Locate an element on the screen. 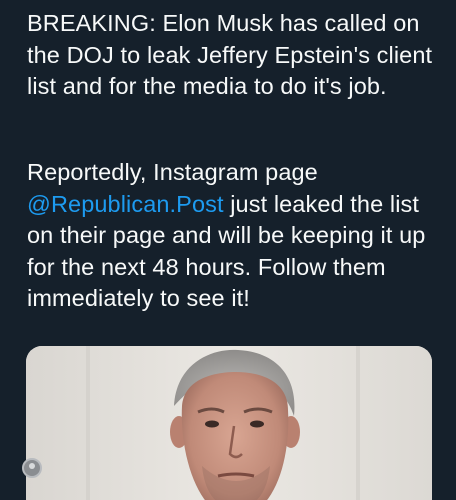 The image size is (456, 500). avatar-icon is located at coordinates (32, 468).